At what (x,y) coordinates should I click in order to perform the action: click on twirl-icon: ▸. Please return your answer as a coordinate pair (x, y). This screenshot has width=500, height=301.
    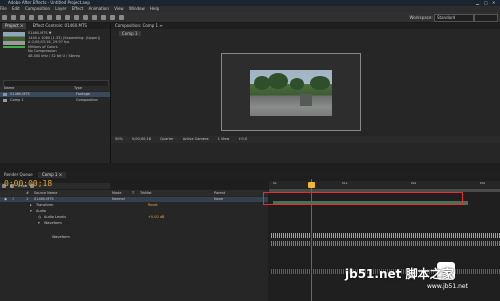
    Looking at the image, I should click on (31, 205).